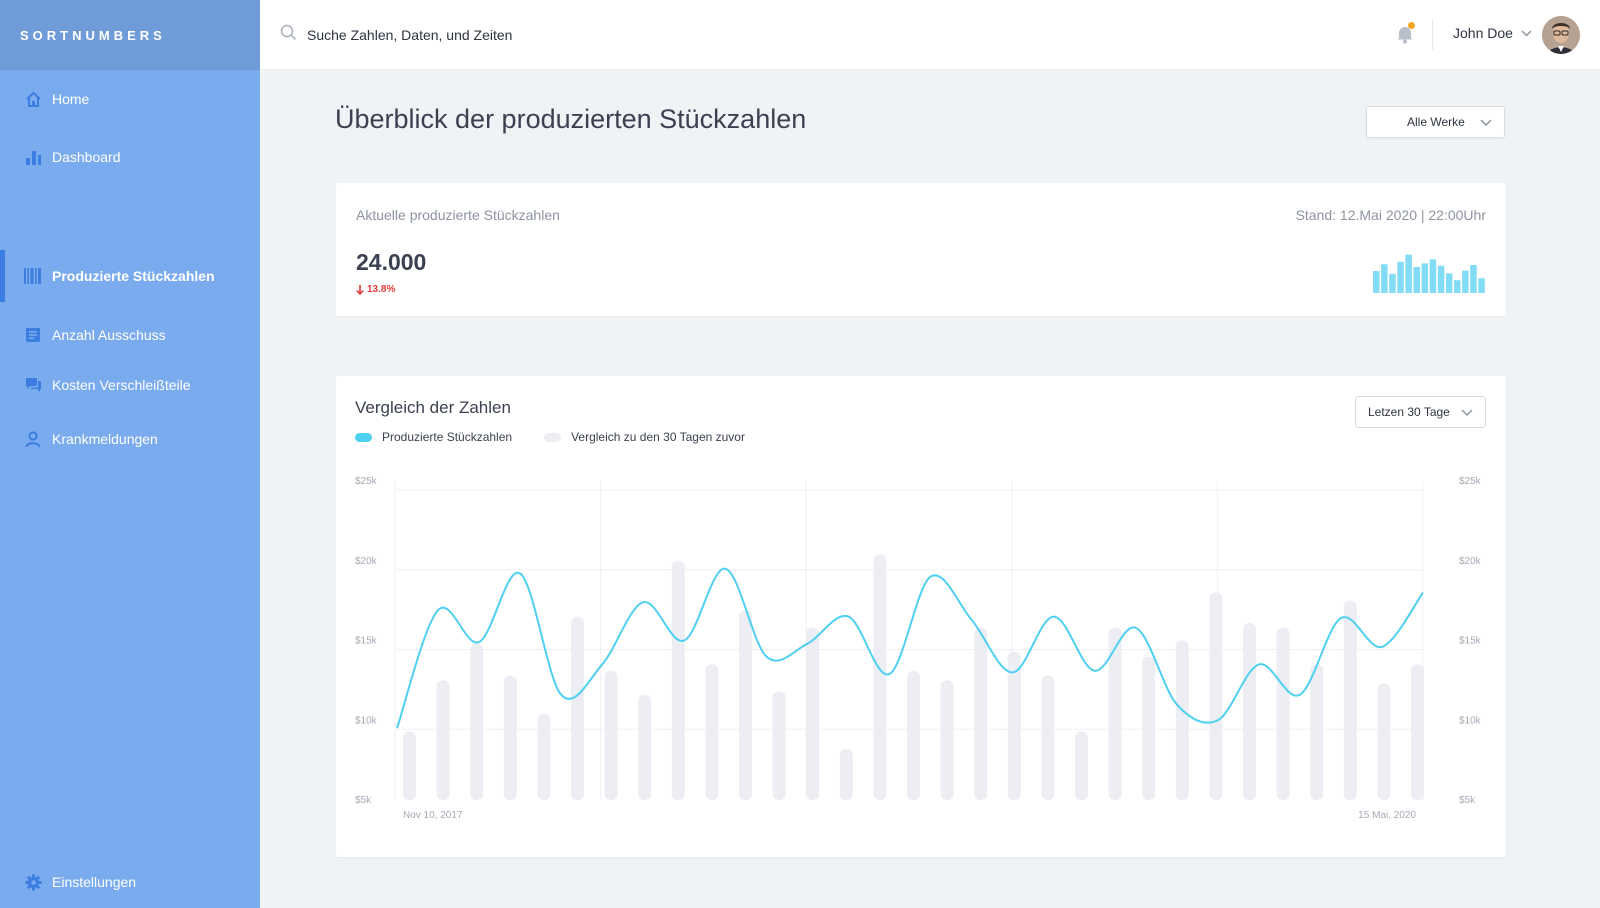 The image size is (1600, 908). I want to click on summary-value: 24.000, so click(391, 262).